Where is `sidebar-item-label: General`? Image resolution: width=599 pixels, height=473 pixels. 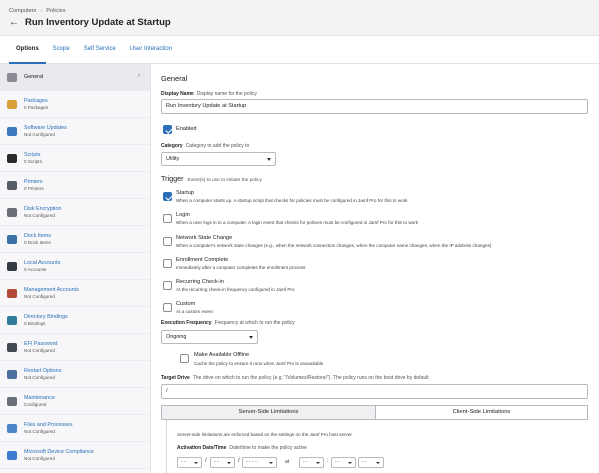
sidebar-item-label: General is located at coordinates (34, 76).